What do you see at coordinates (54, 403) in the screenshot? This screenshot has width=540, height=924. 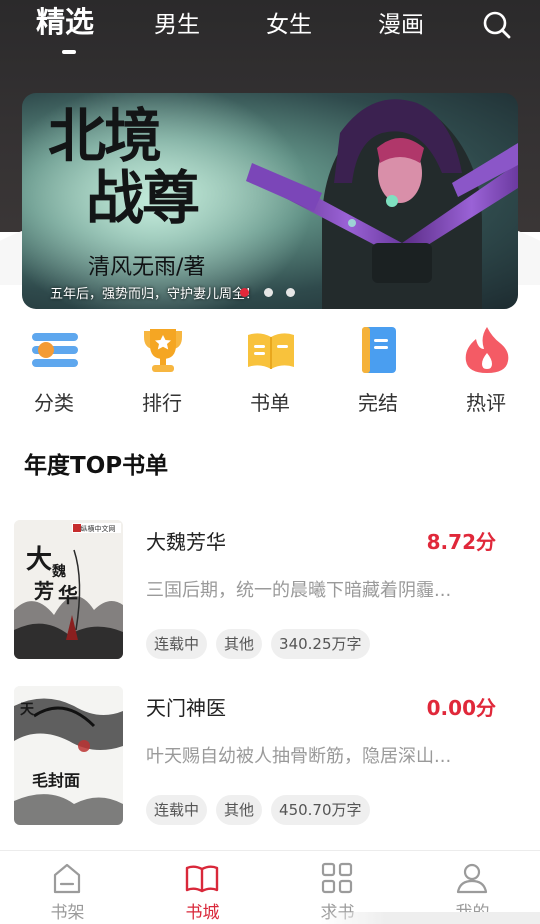 I see `category-label: 分类` at bounding box center [54, 403].